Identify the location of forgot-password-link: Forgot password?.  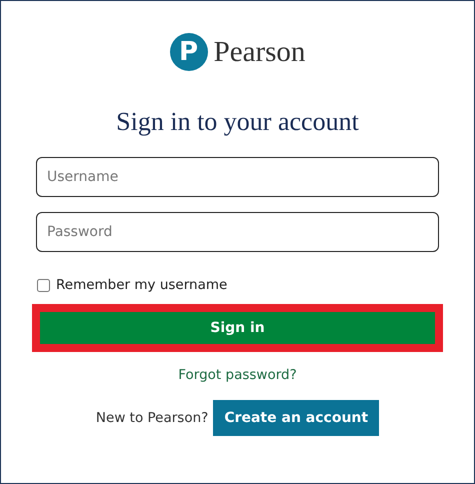
(237, 375).